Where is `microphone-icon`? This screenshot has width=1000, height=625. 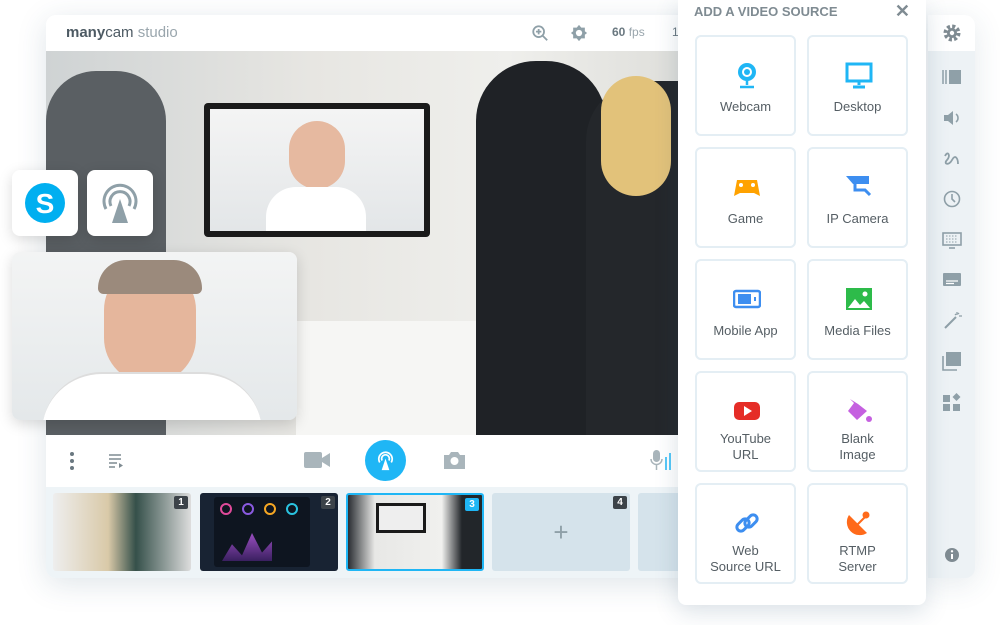
microphone-icon is located at coordinates (661, 460).